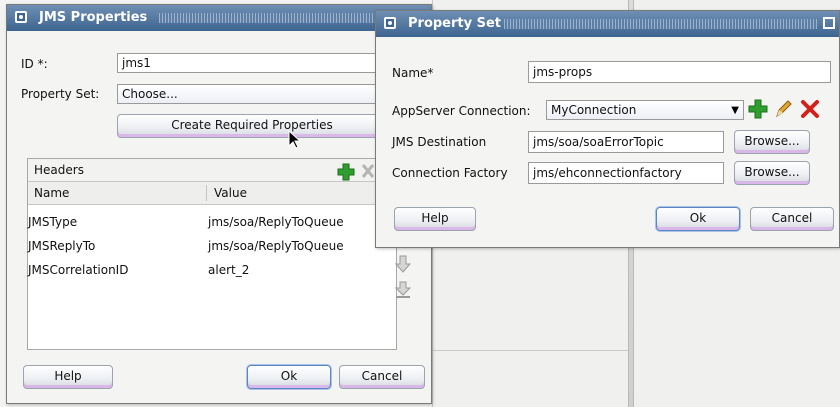  What do you see at coordinates (229, 270) in the screenshot?
I see `header-value-cell: alert_2` at bounding box center [229, 270].